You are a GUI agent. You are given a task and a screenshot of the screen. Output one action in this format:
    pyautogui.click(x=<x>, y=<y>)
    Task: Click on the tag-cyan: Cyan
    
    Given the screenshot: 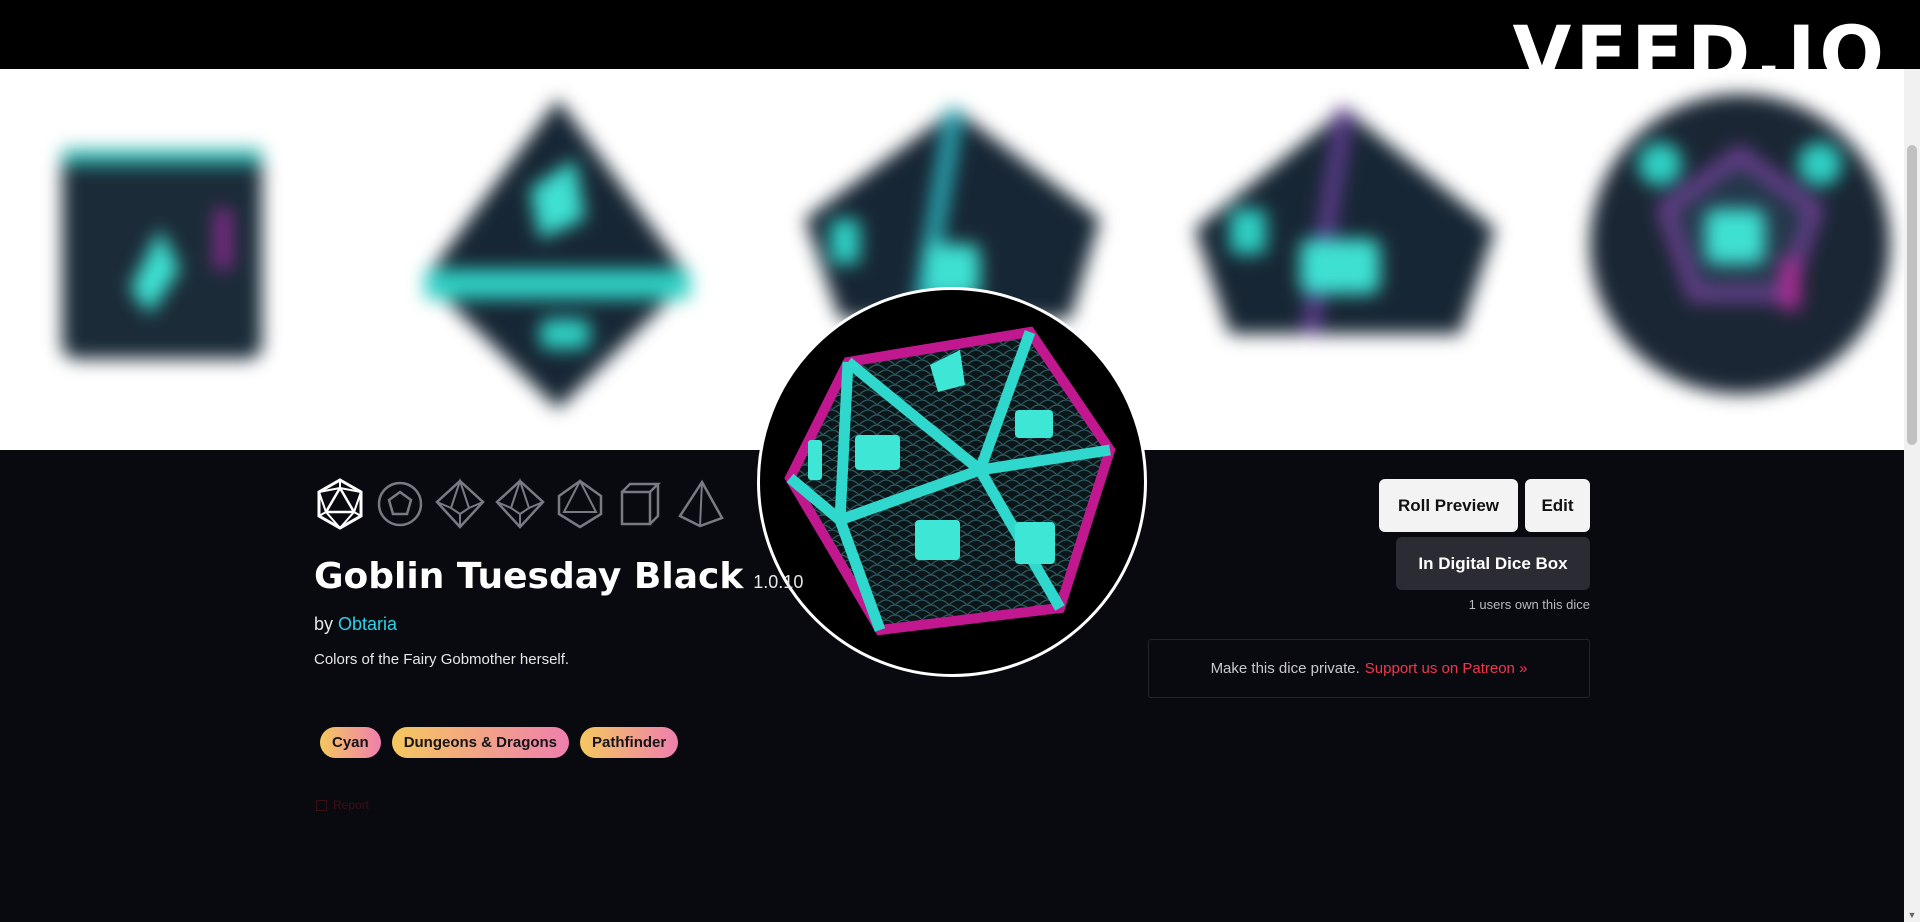 What is the action you would take?
    pyautogui.click(x=350, y=742)
    